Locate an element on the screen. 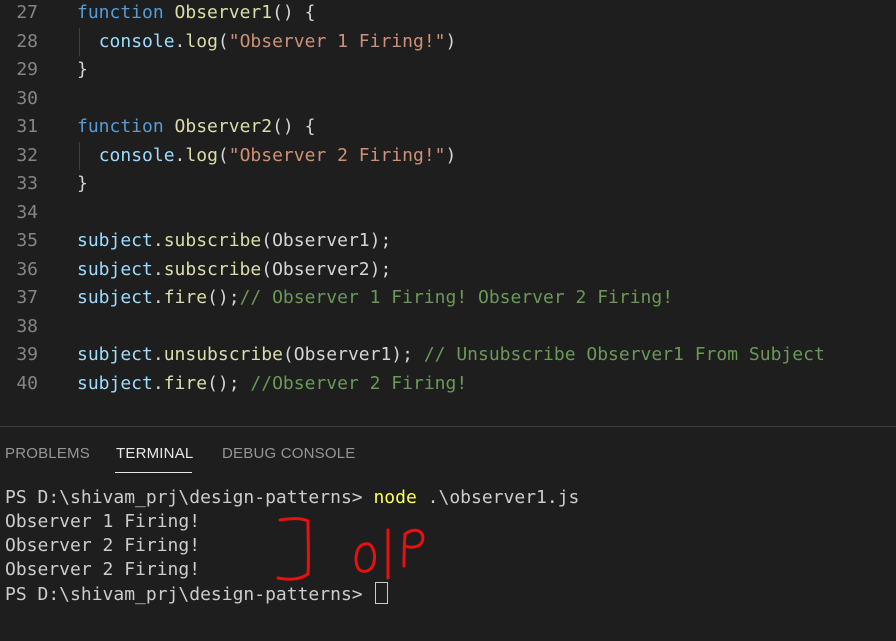  terminal-prompt: PS D:\shivam_prj\design-patterns> is located at coordinates (189, 497).